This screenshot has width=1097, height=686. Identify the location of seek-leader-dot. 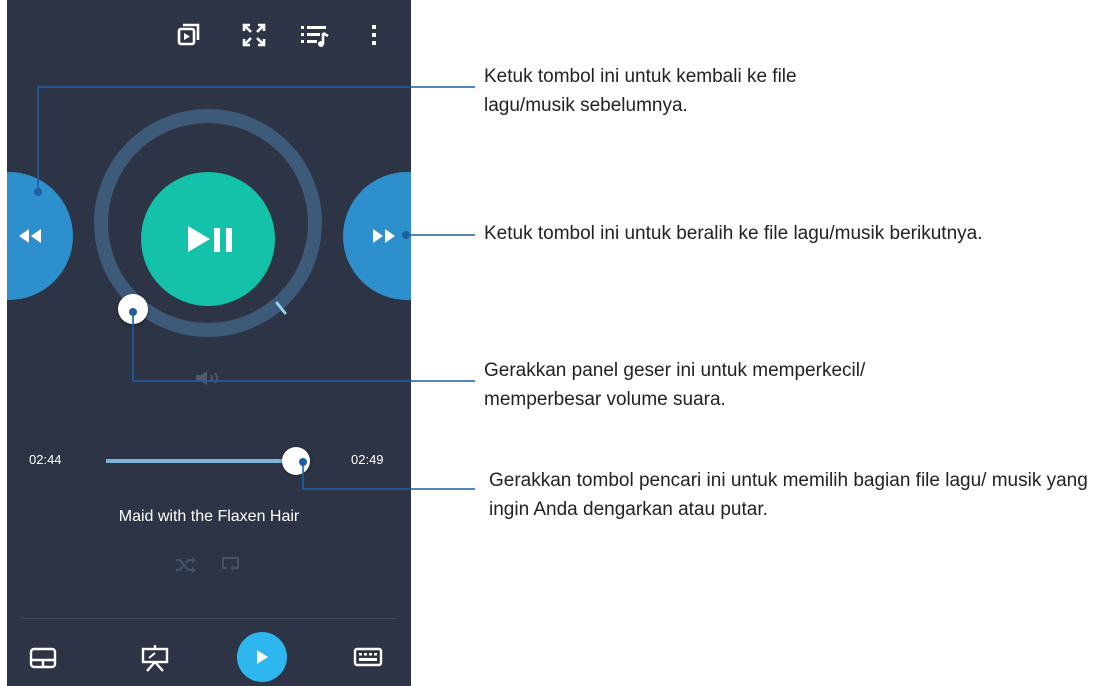
(303, 462).